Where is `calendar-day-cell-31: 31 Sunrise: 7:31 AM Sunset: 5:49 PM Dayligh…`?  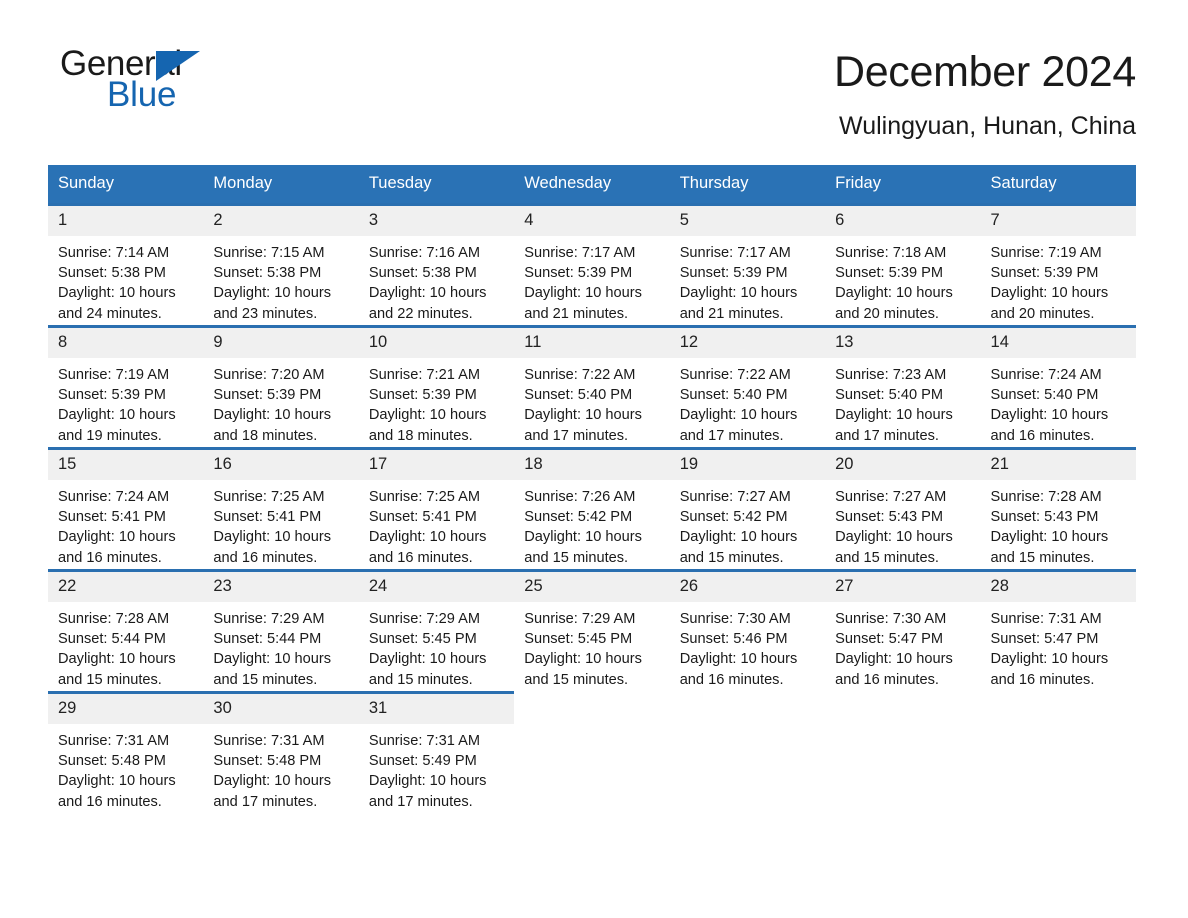 calendar-day-cell-31: 31 Sunrise: 7:31 AM Sunset: 5:49 PM Dayligh… is located at coordinates (436, 752).